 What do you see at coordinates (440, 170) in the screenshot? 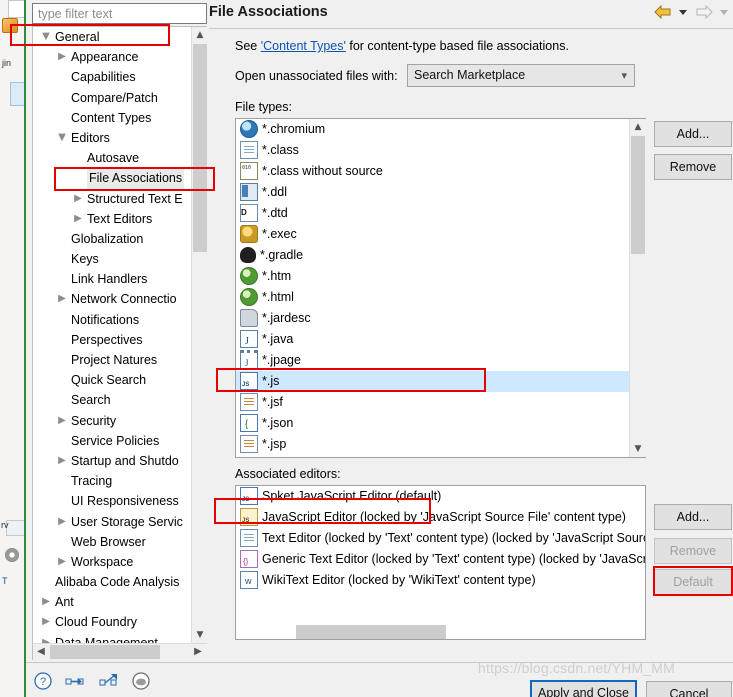
I see `file-type-row: *.class without source` at bounding box center [440, 170].